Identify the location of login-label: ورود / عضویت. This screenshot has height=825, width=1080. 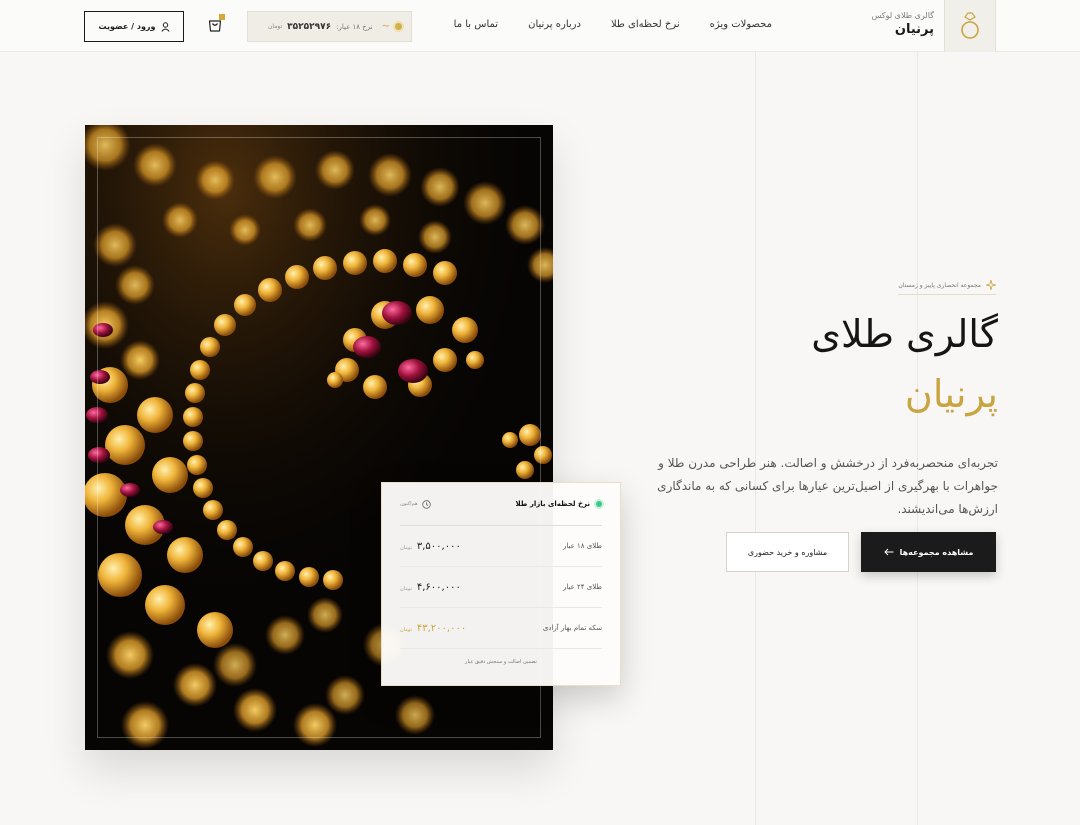
(127, 26).